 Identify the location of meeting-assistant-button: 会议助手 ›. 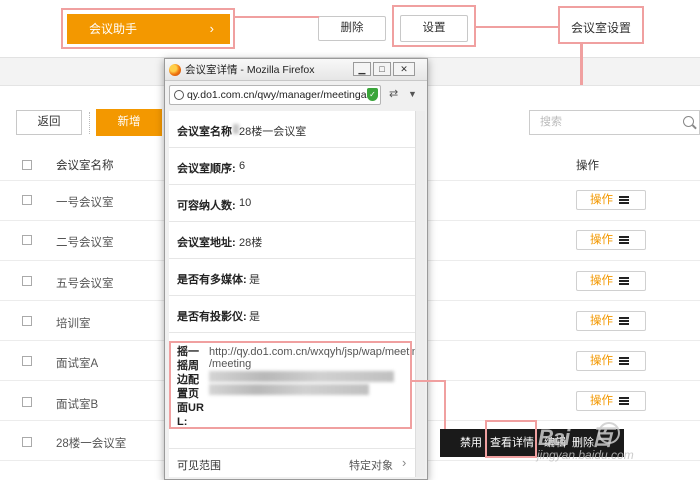
(148, 29).